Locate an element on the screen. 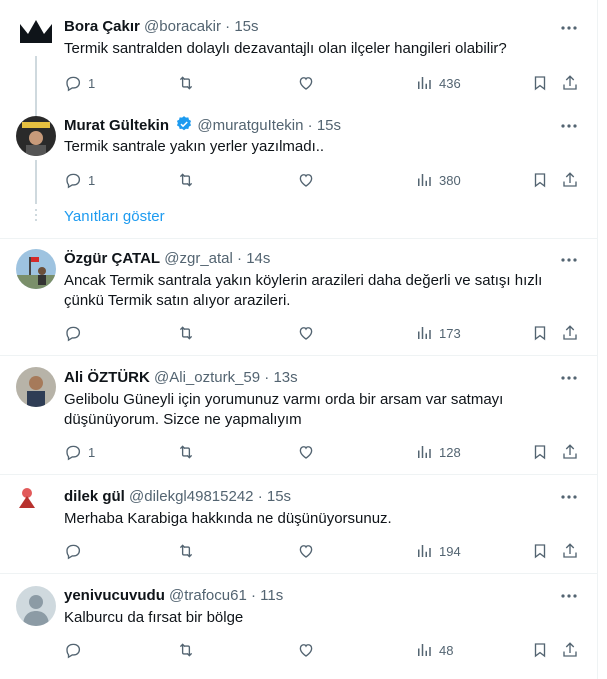  show-replies-link: Yanıtları göster is located at coordinates (114, 216).